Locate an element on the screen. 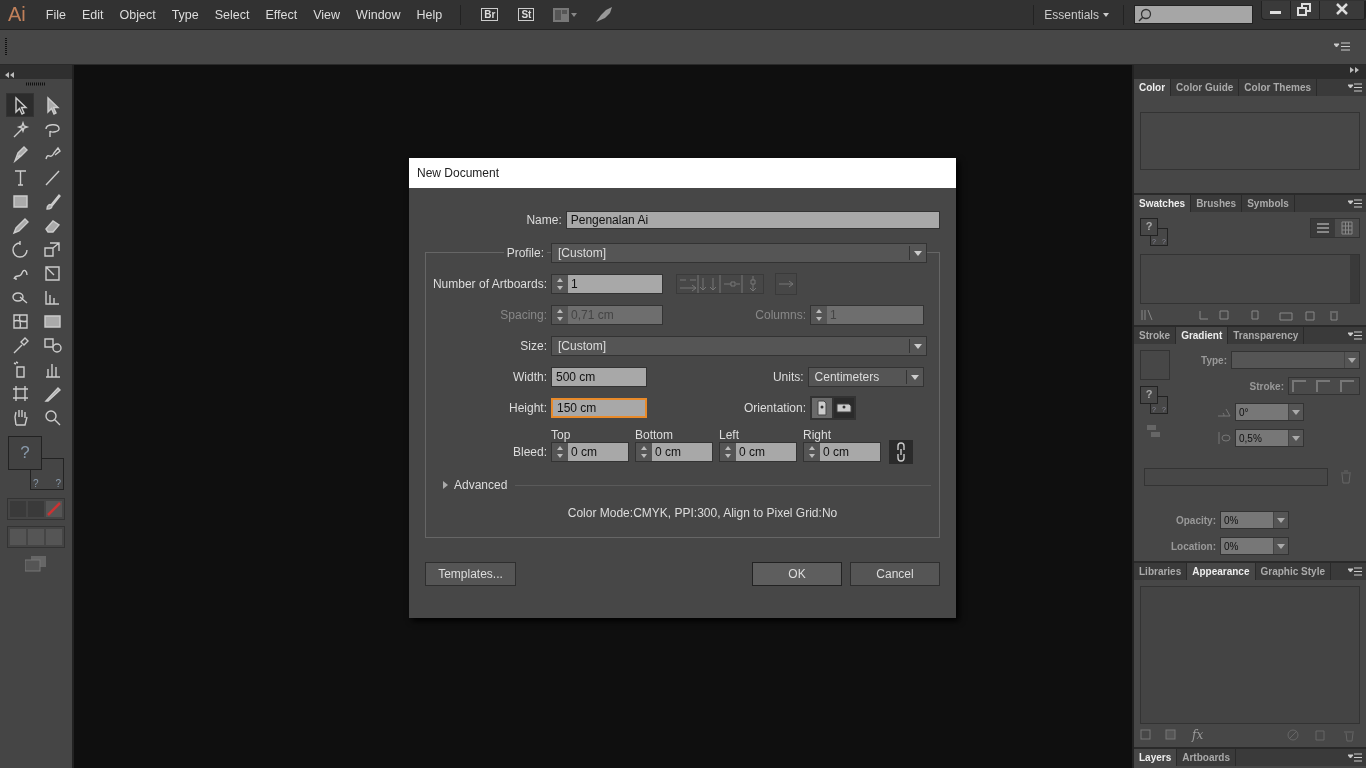 This screenshot has width=1366, height=768. stock-button: St is located at coordinates (526, 14).